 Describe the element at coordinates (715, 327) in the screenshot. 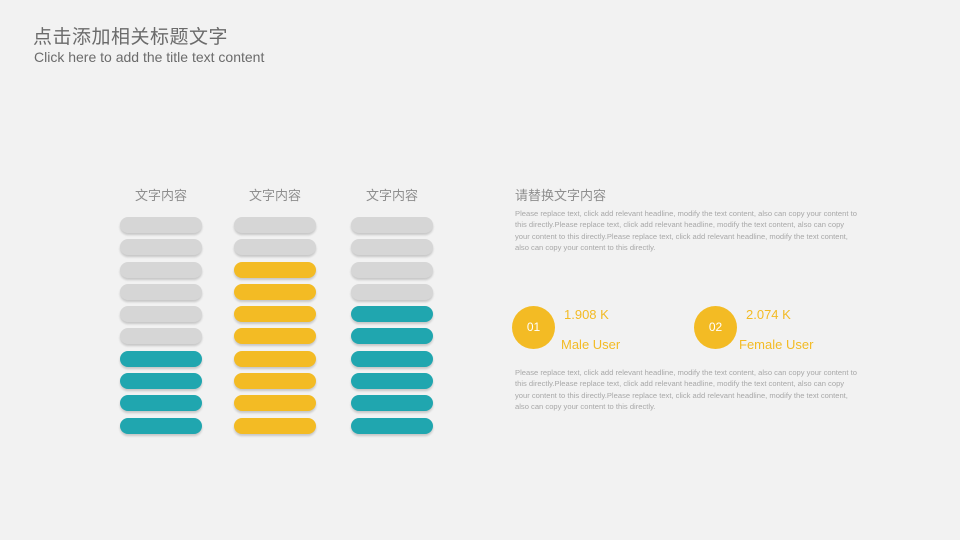

I see `stat-badge-2: 02` at that location.